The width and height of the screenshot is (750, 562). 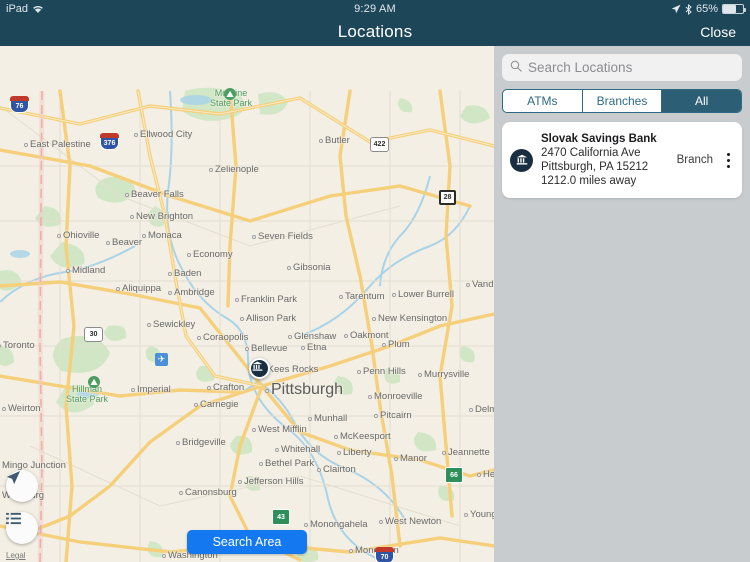 I want to click on page-title: Locations, so click(x=375, y=31).